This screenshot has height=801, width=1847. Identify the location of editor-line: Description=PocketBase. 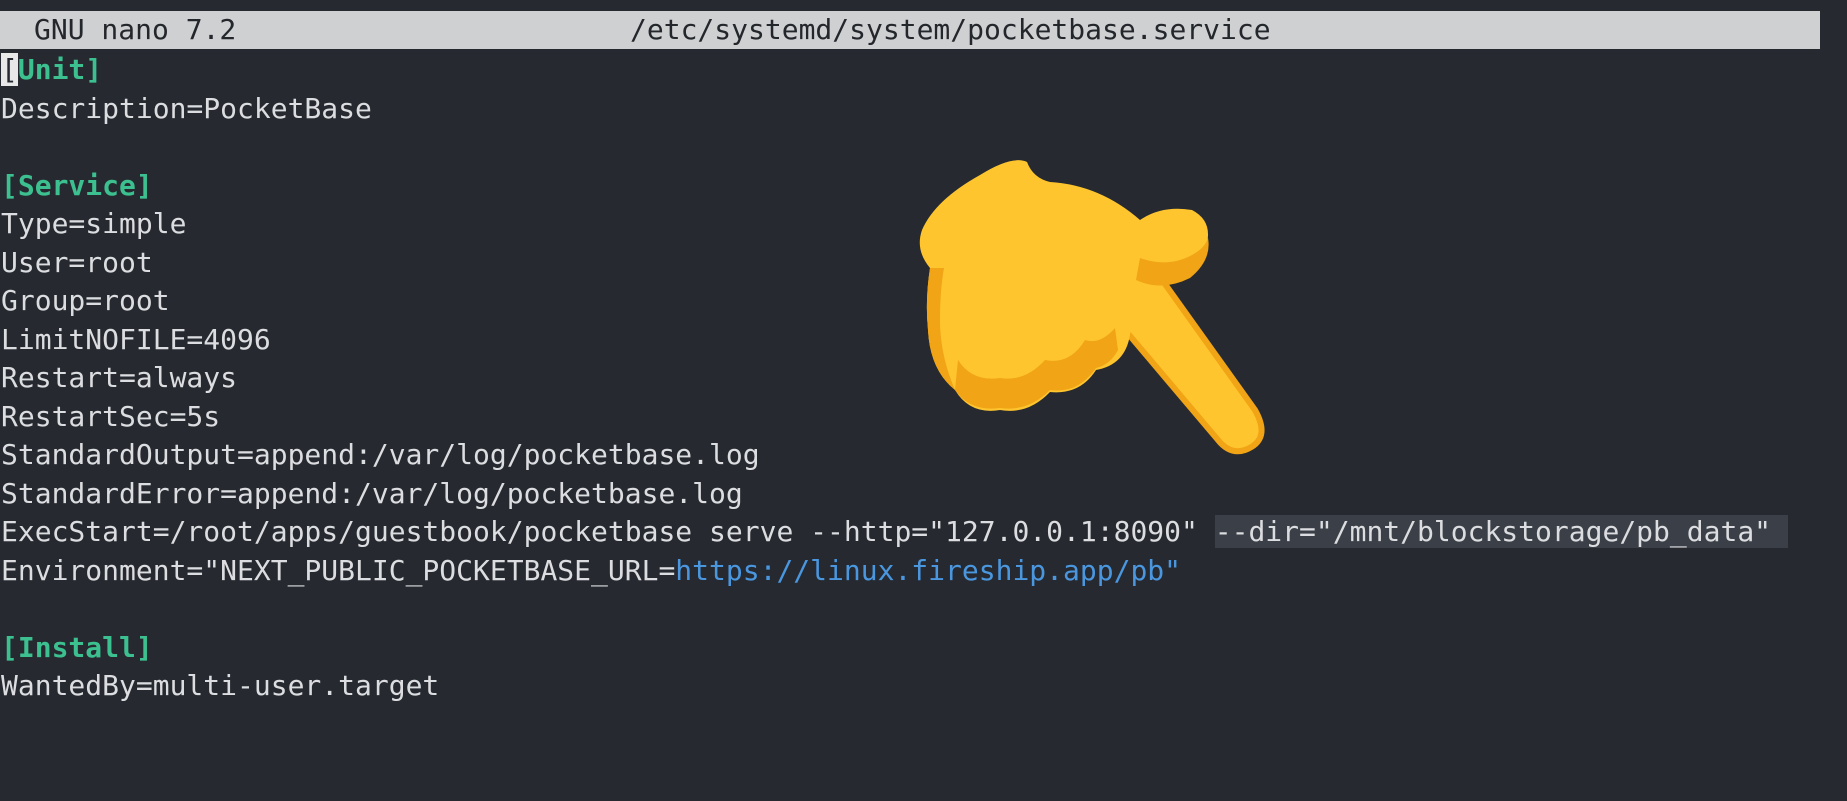
(921, 109).